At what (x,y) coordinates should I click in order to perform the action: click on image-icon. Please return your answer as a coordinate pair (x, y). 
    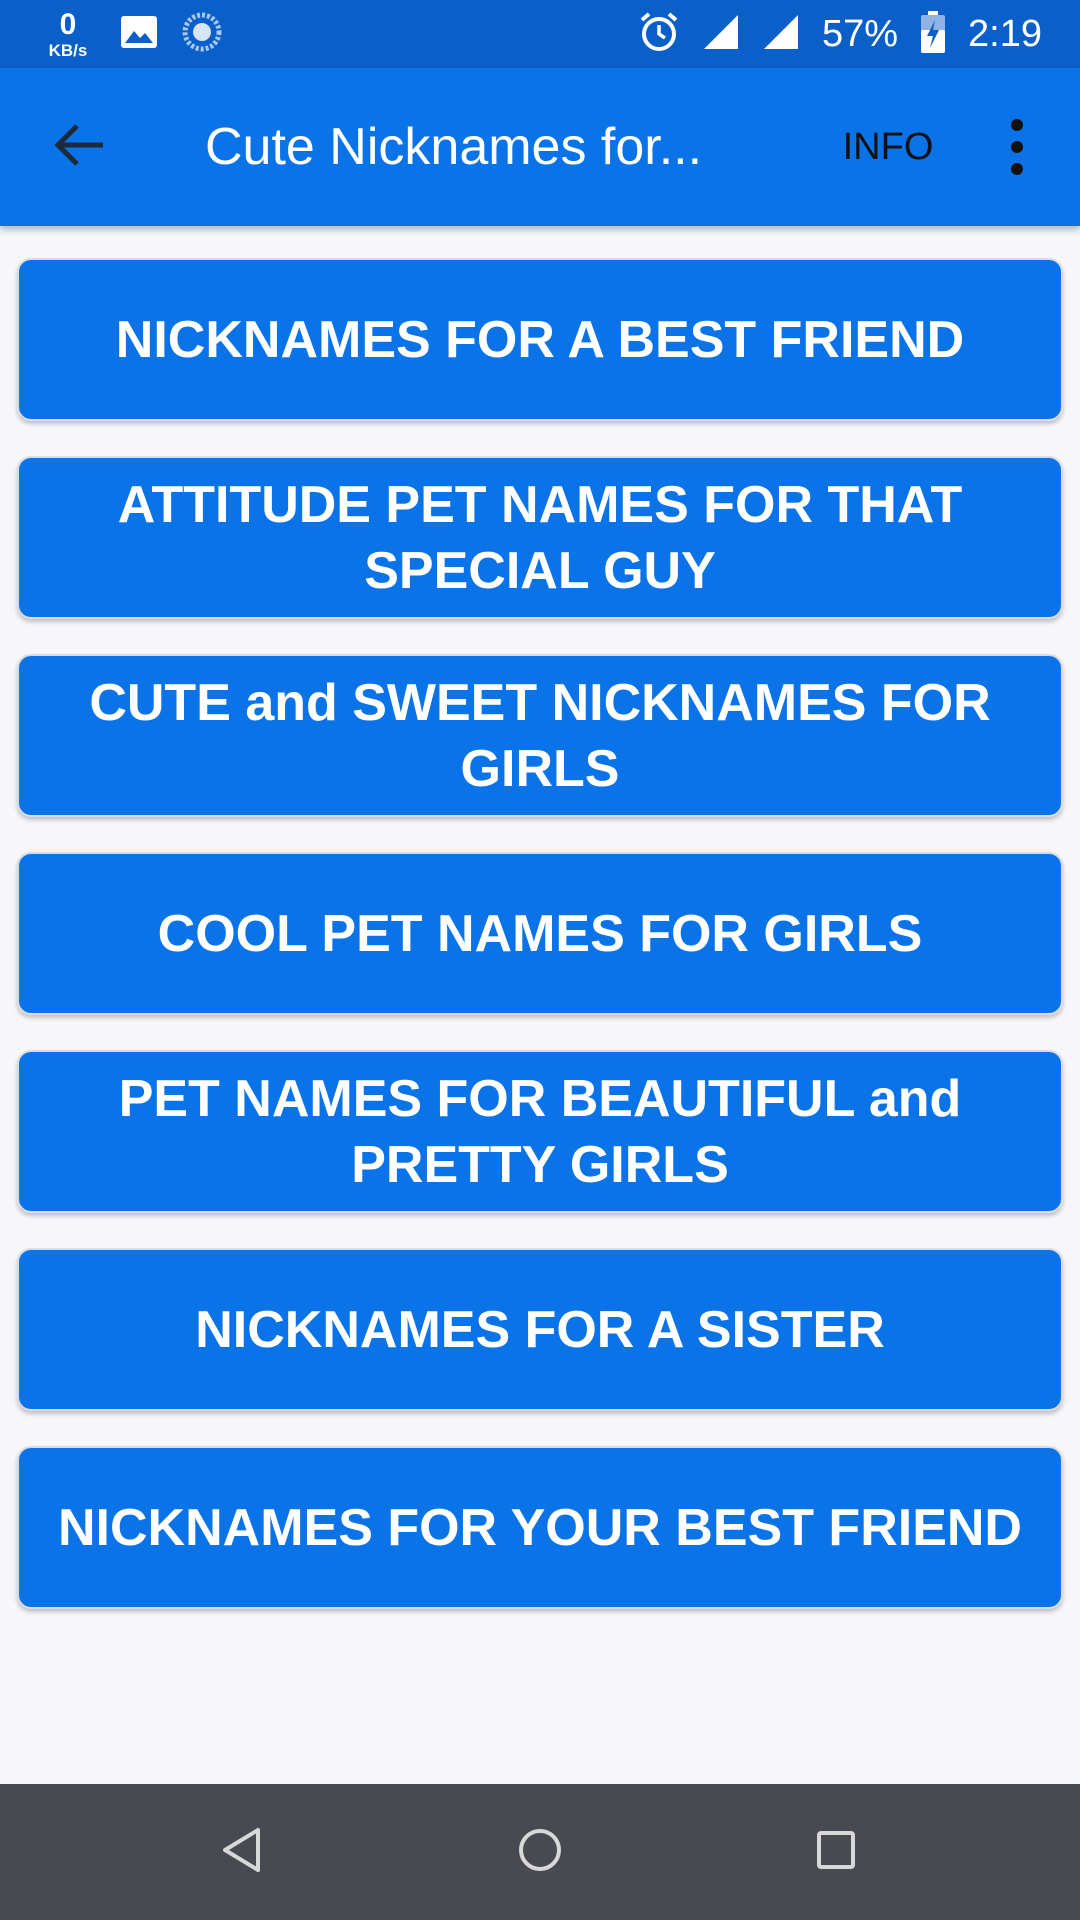
    Looking at the image, I should click on (139, 34).